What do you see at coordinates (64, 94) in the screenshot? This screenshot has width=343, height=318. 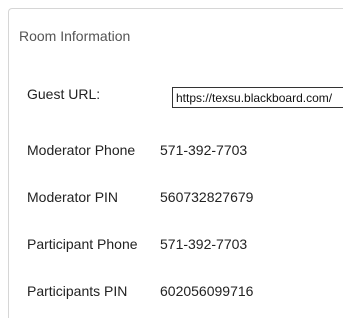 I see `guest-url-label: Guest URL:` at bounding box center [64, 94].